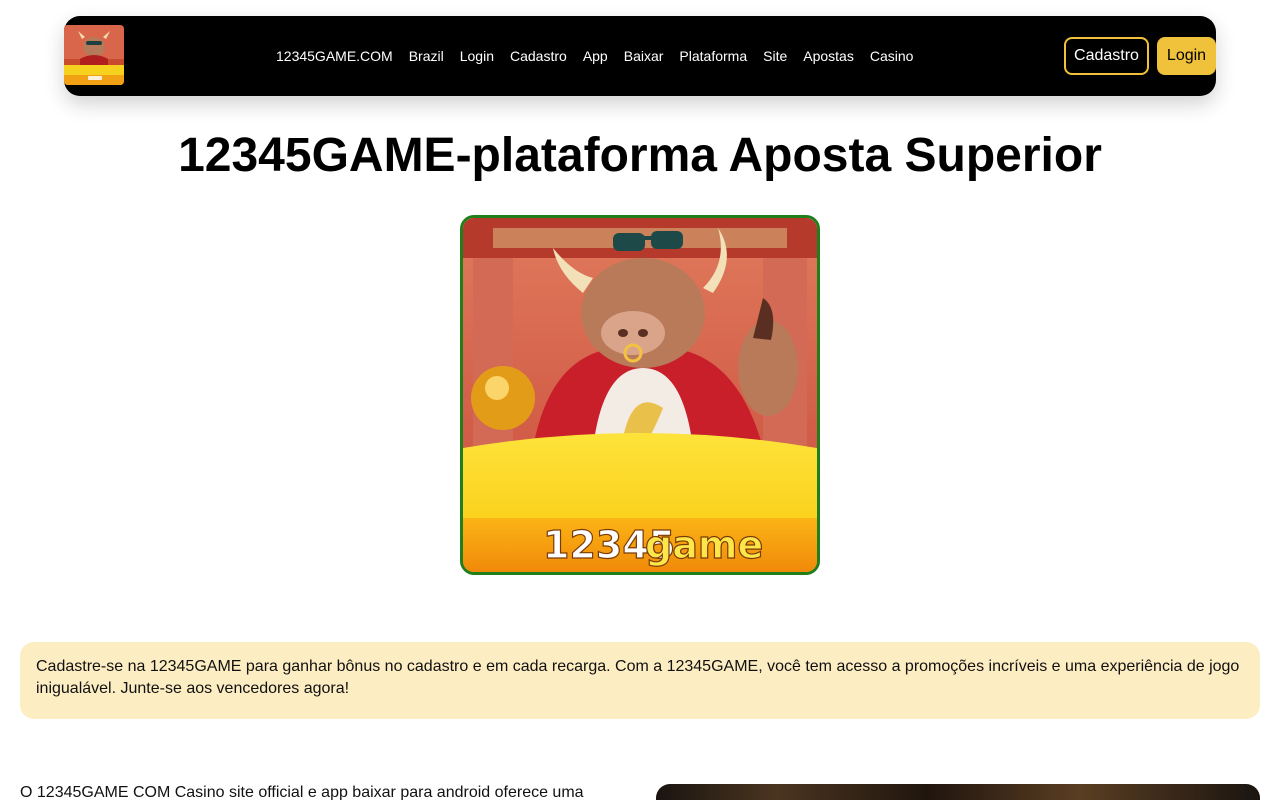 This screenshot has width=1280, height=800. Describe the element at coordinates (426, 56) in the screenshot. I see `nav-link-brazil: Brazil` at that location.